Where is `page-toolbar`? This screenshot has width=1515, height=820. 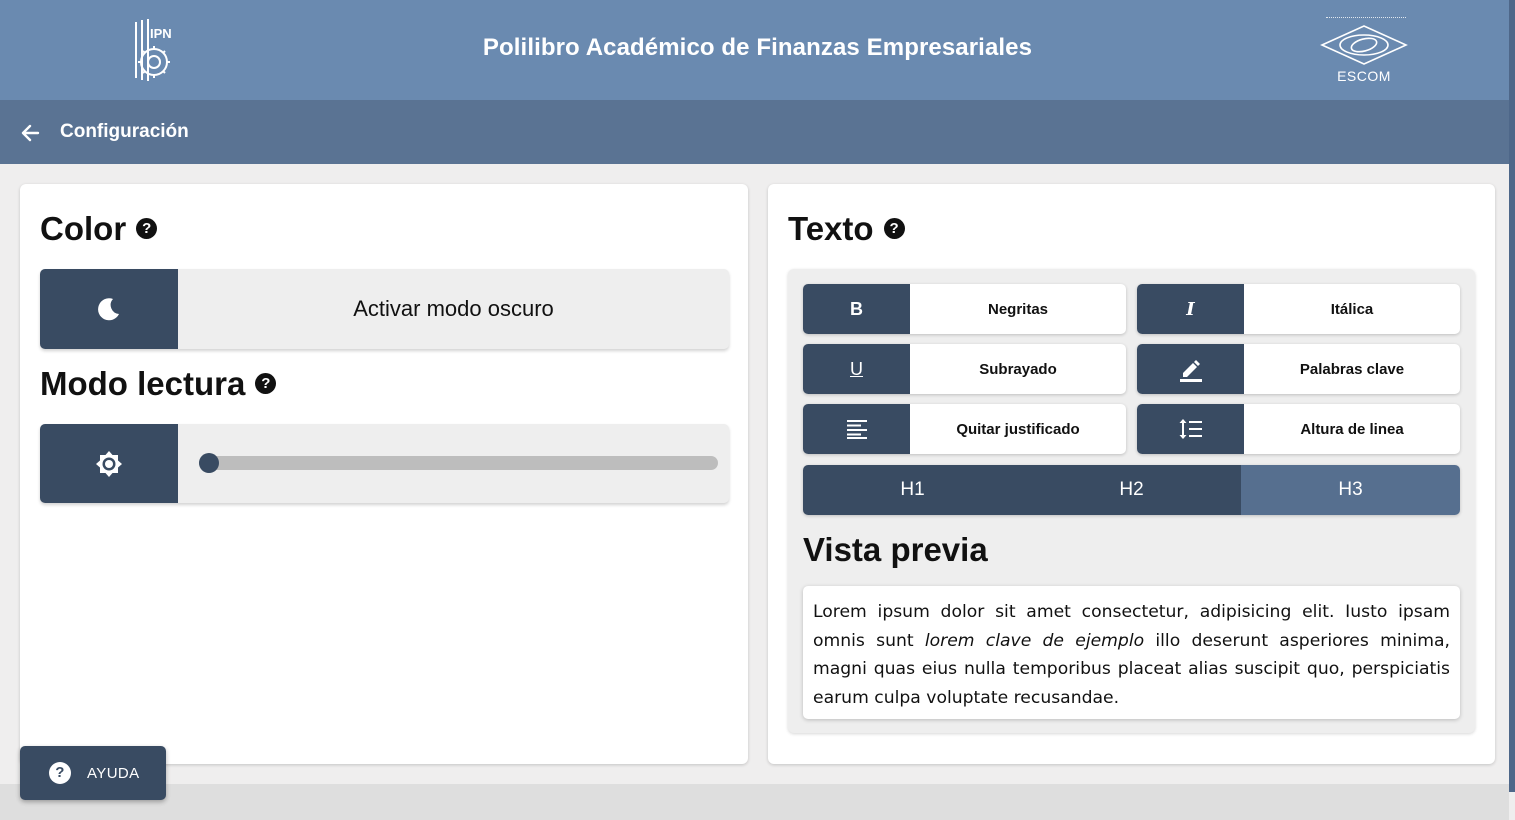
page-toolbar is located at coordinates (757, 132).